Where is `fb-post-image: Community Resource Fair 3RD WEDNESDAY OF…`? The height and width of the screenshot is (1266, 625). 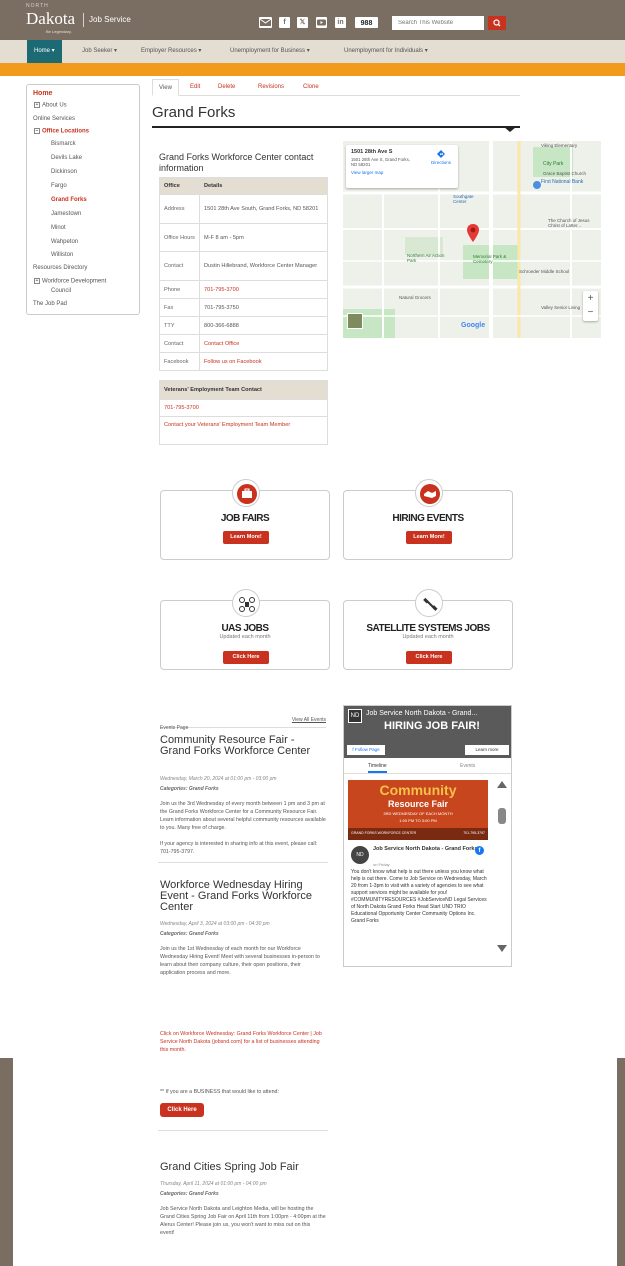
fb-post-image: Community Resource Fair 3RD WEDNESDAY OF… is located at coordinates (418, 810).